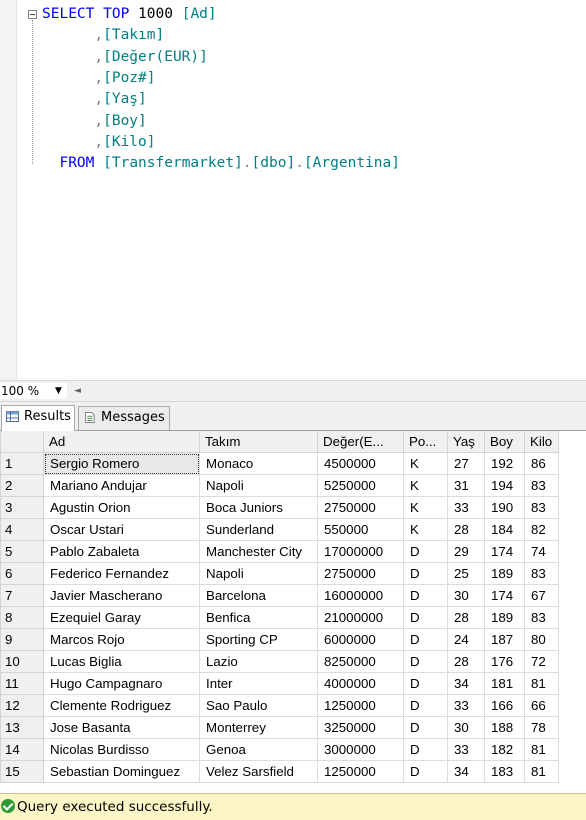 Image resolution: width=586 pixels, height=820 pixels. What do you see at coordinates (541, 595) in the screenshot?
I see `table-cell: 67` at bounding box center [541, 595].